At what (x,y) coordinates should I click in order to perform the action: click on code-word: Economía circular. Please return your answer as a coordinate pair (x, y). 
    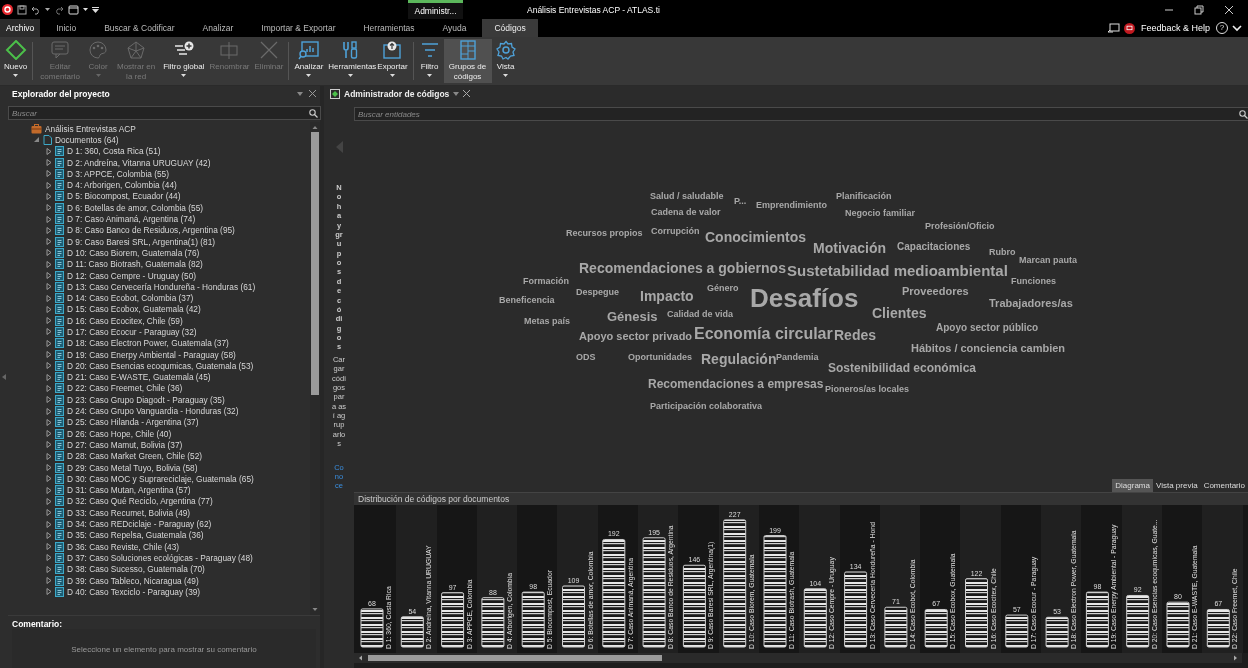
    Looking at the image, I should click on (763, 334).